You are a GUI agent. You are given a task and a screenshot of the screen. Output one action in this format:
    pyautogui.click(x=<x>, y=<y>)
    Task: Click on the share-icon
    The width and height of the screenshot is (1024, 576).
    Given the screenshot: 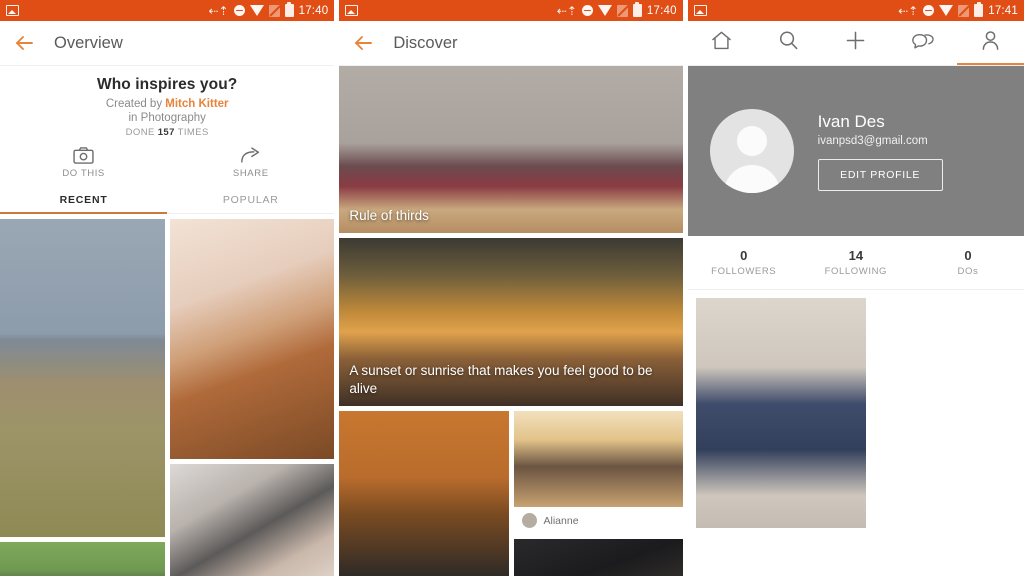 What is the action you would take?
    pyautogui.click(x=251, y=155)
    